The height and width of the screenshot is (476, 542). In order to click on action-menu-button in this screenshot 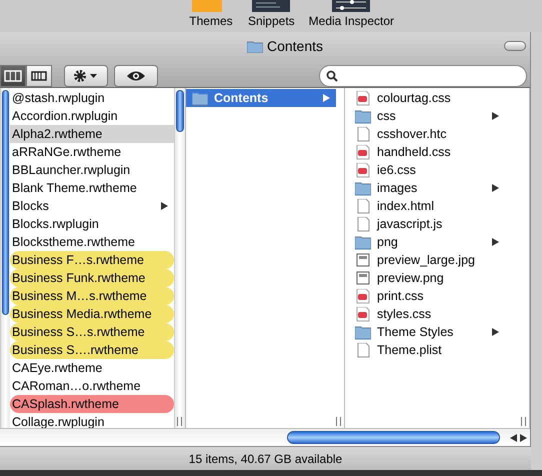, I will do `click(86, 76)`.